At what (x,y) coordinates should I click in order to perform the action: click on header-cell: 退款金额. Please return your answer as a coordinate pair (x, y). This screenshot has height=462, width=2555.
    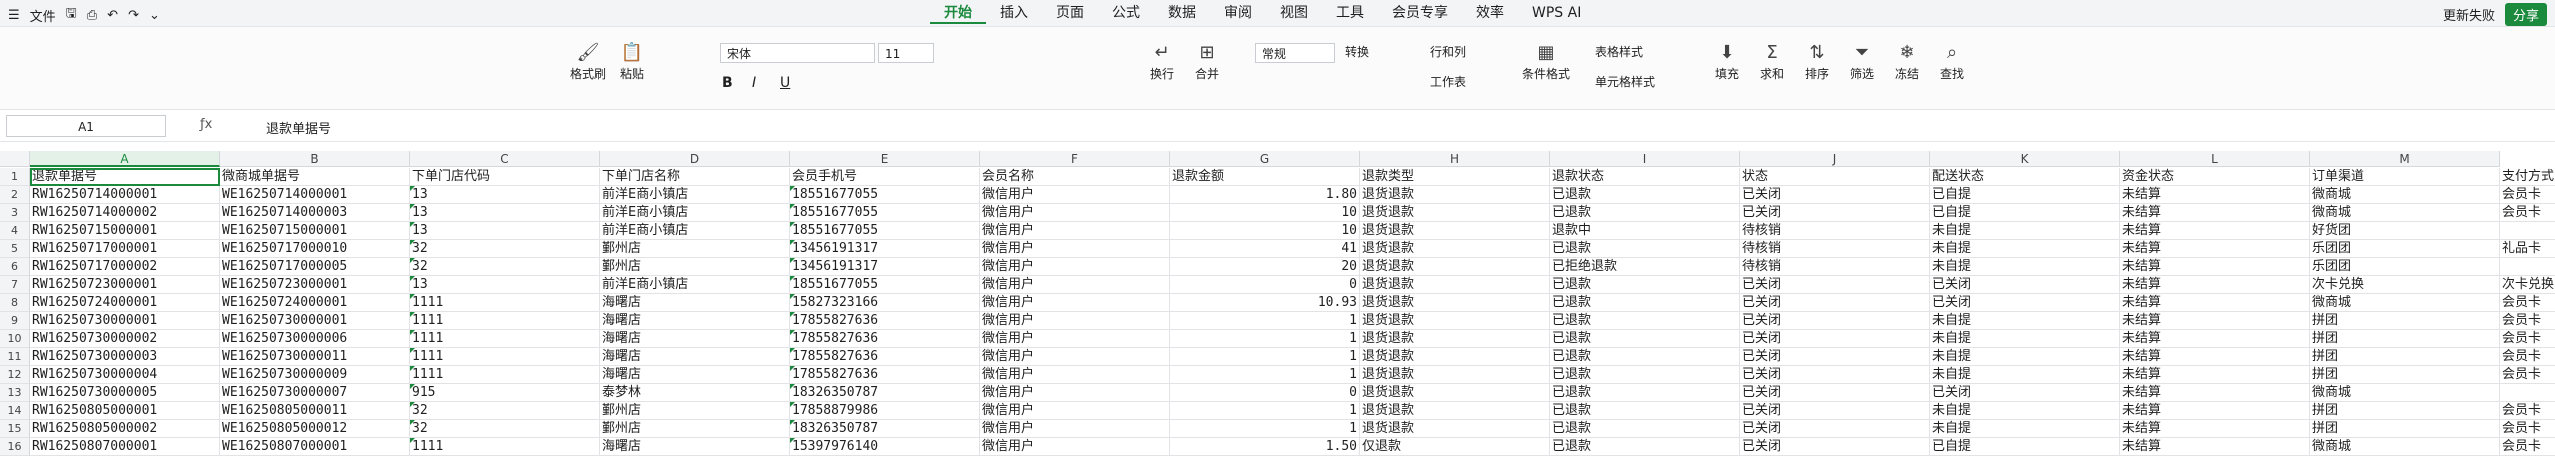
    Looking at the image, I should click on (1265, 177).